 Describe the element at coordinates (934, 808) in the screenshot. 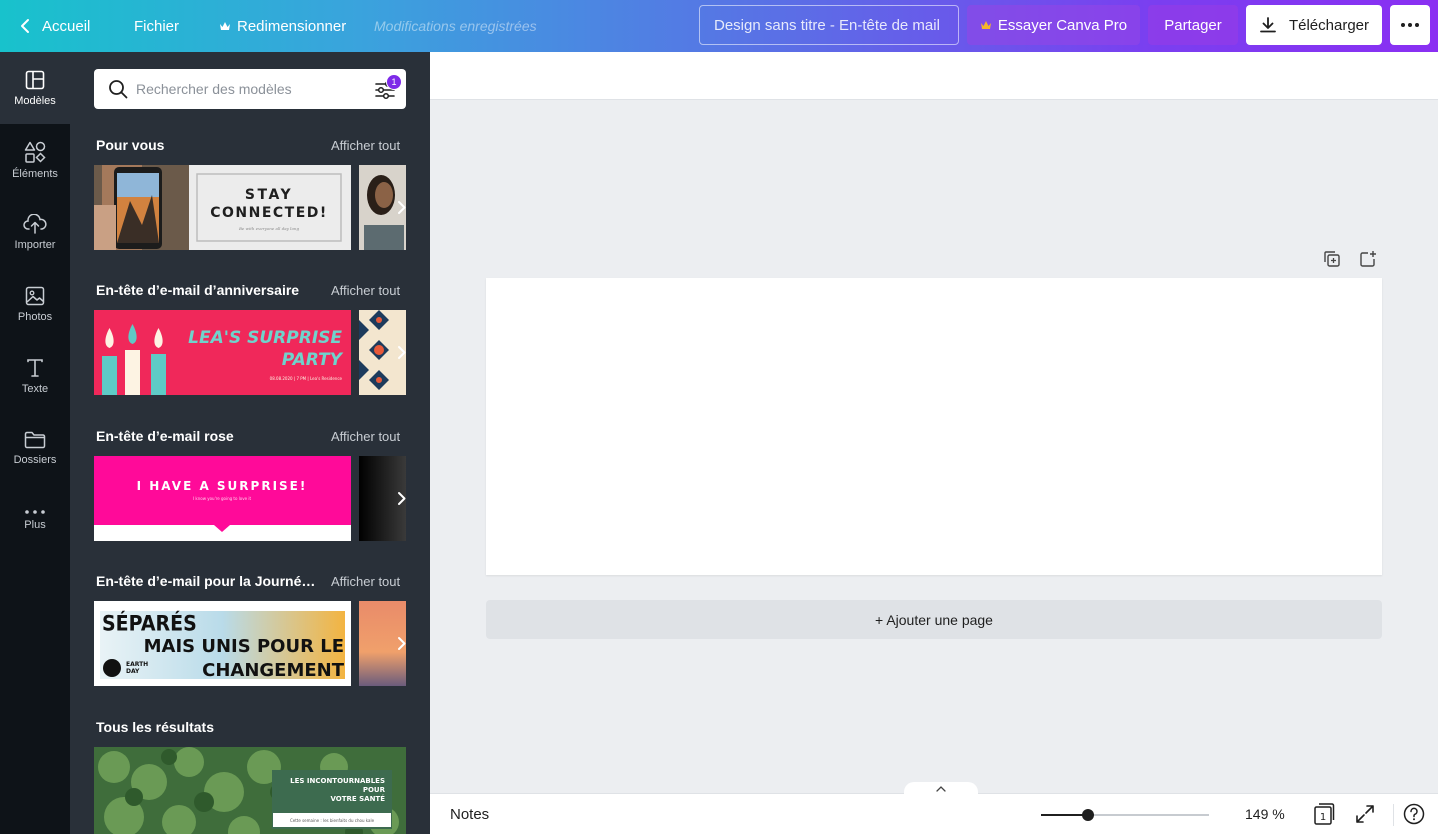

I see `bottom-bar: Notes 149 % 1` at that location.